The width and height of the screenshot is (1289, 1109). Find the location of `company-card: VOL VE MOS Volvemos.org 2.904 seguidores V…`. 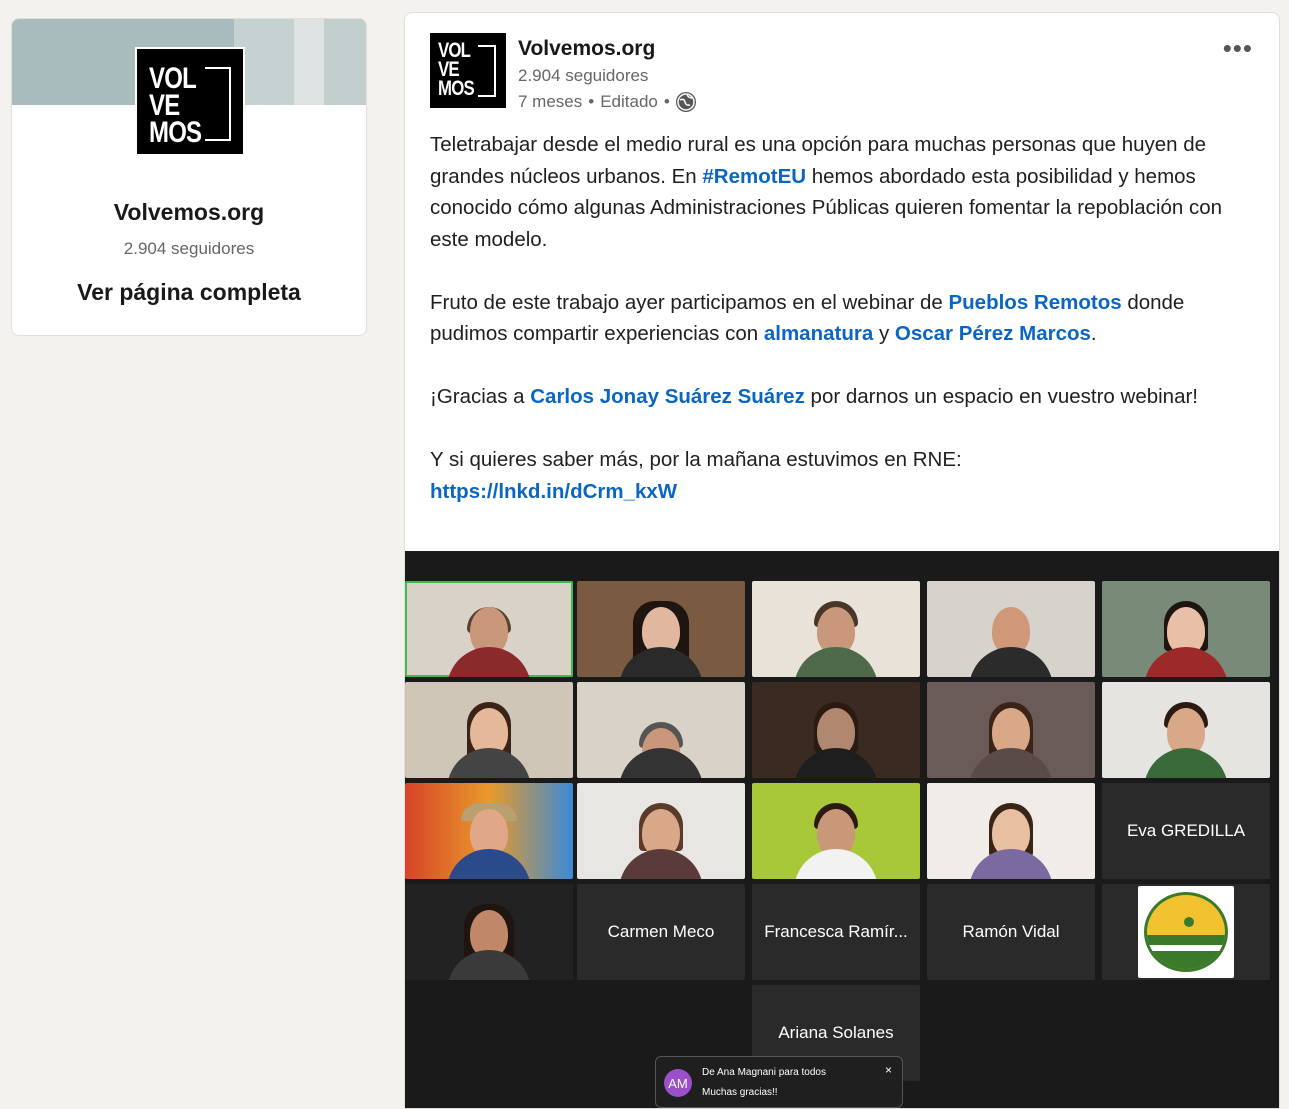

company-card: VOL VE MOS Volvemos.org 2.904 seguidores V… is located at coordinates (189, 177).